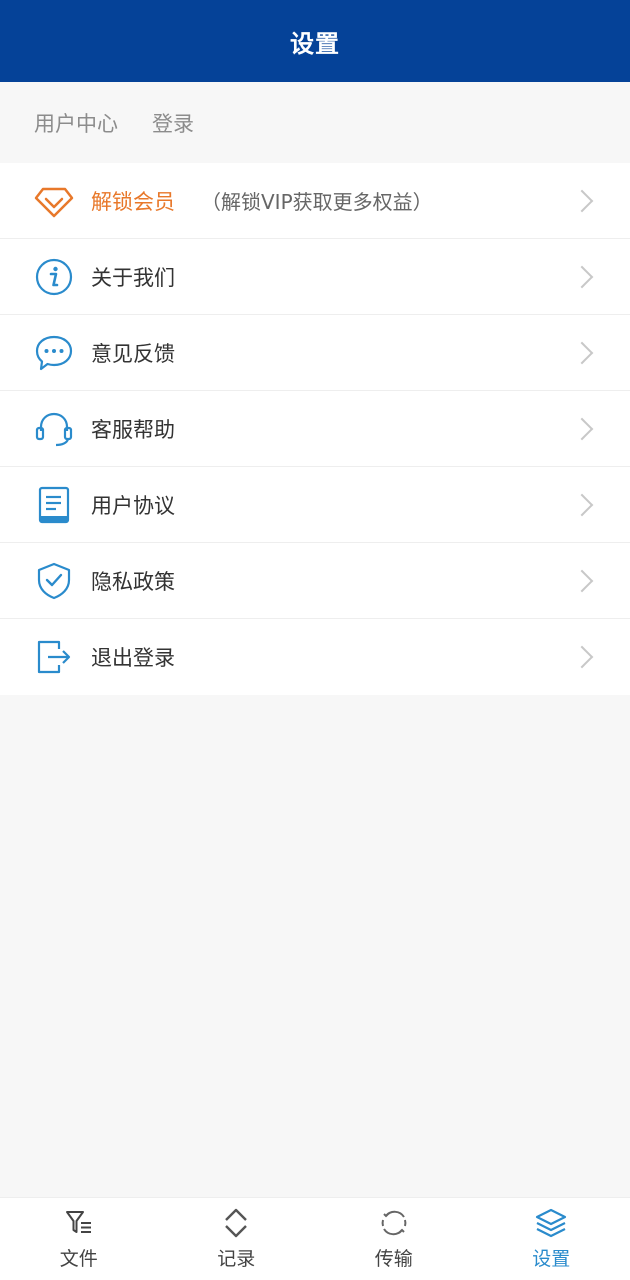 The width and height of the screenshot is (630, 1280). I want to click on tab-settings: 设置, so click(551, 1239).